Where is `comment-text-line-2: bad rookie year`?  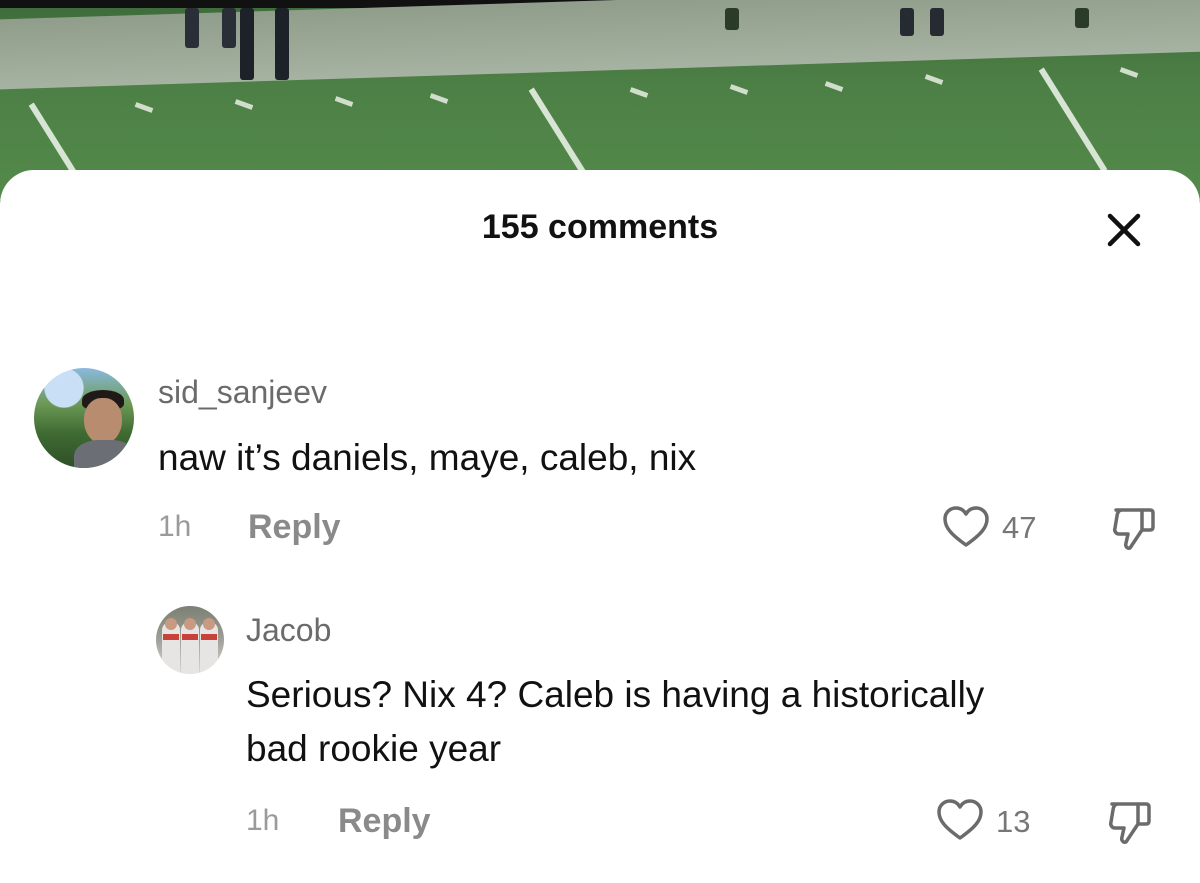
comment-text-line-2: bad rookie year is located at coordinates (374, 748).